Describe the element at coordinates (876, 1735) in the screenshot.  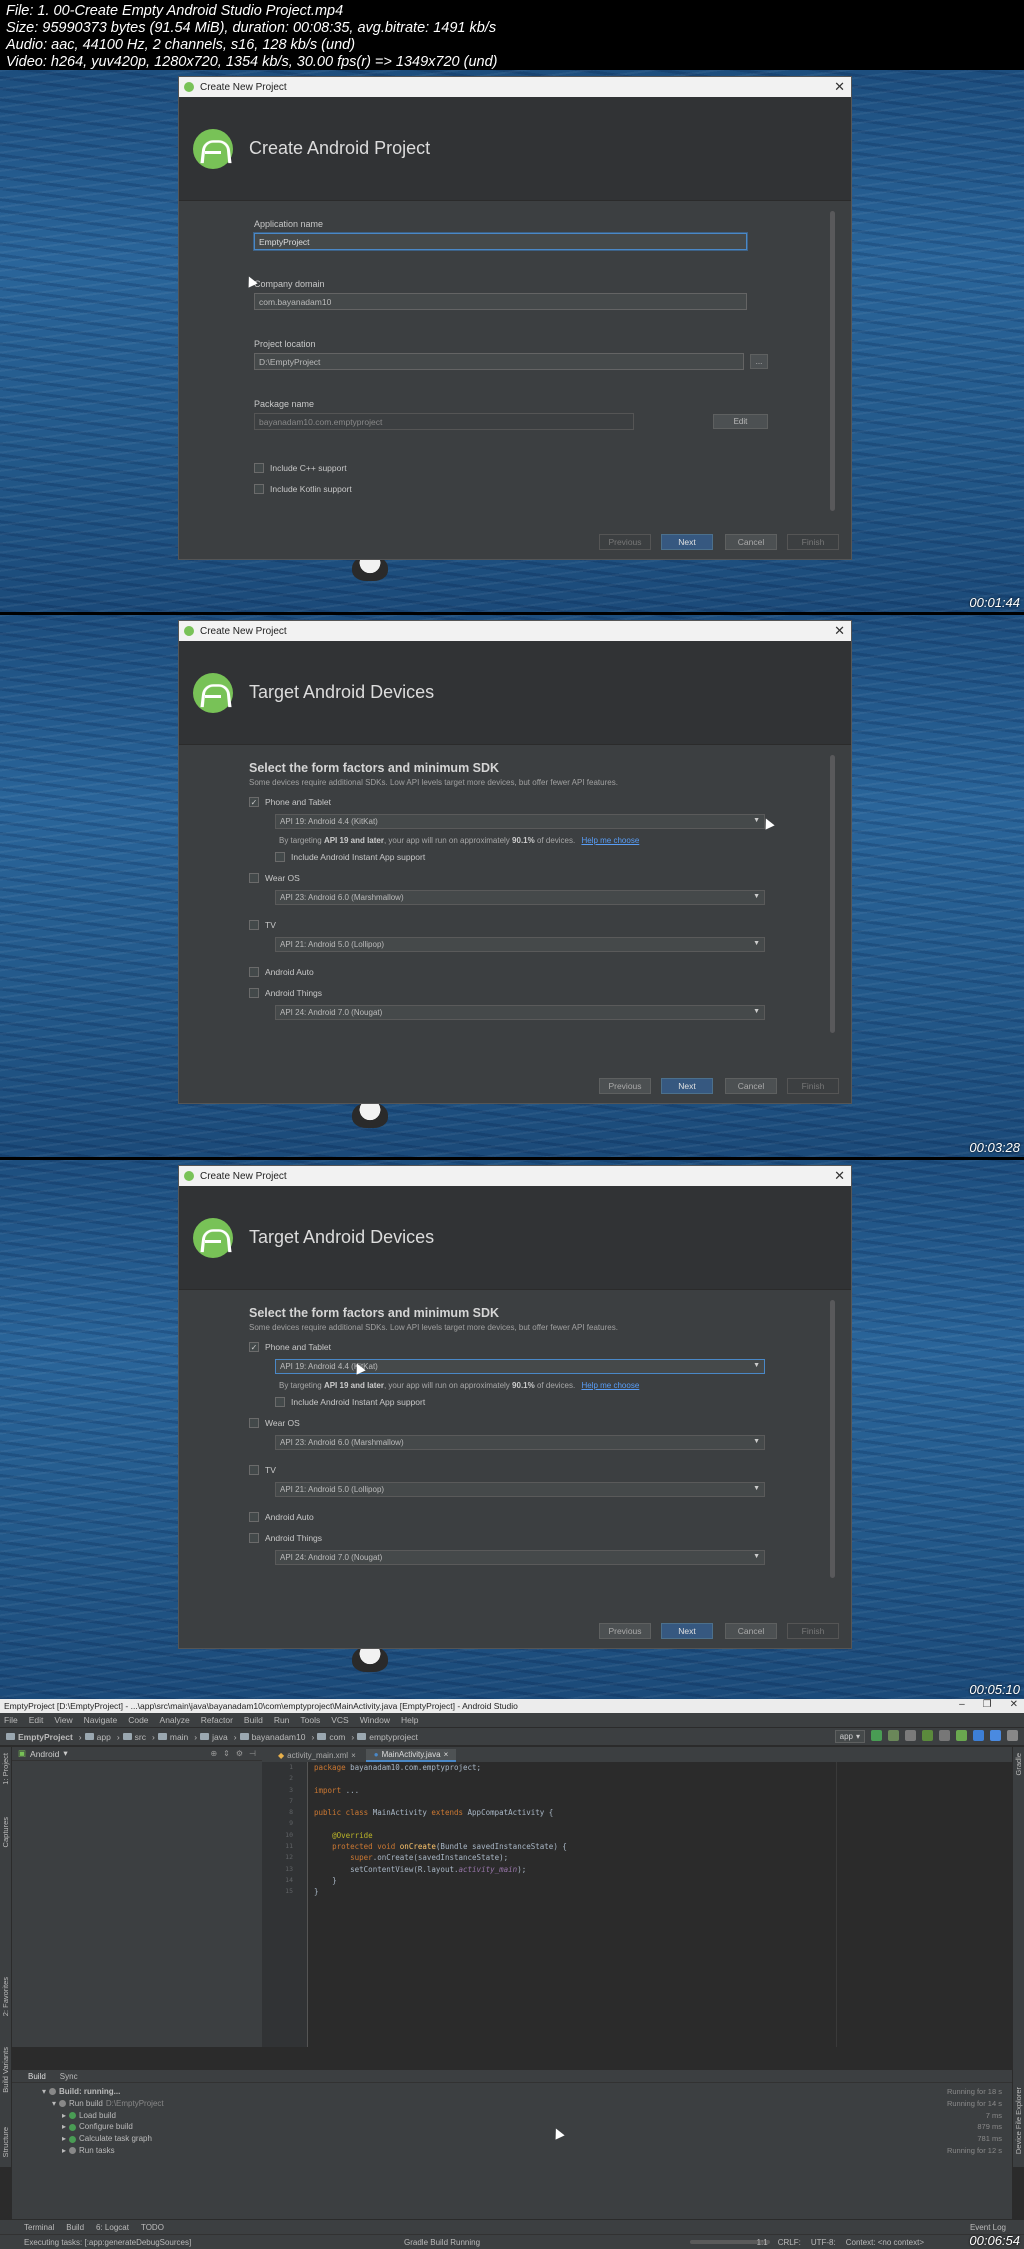
I see `run-icon` at that location.